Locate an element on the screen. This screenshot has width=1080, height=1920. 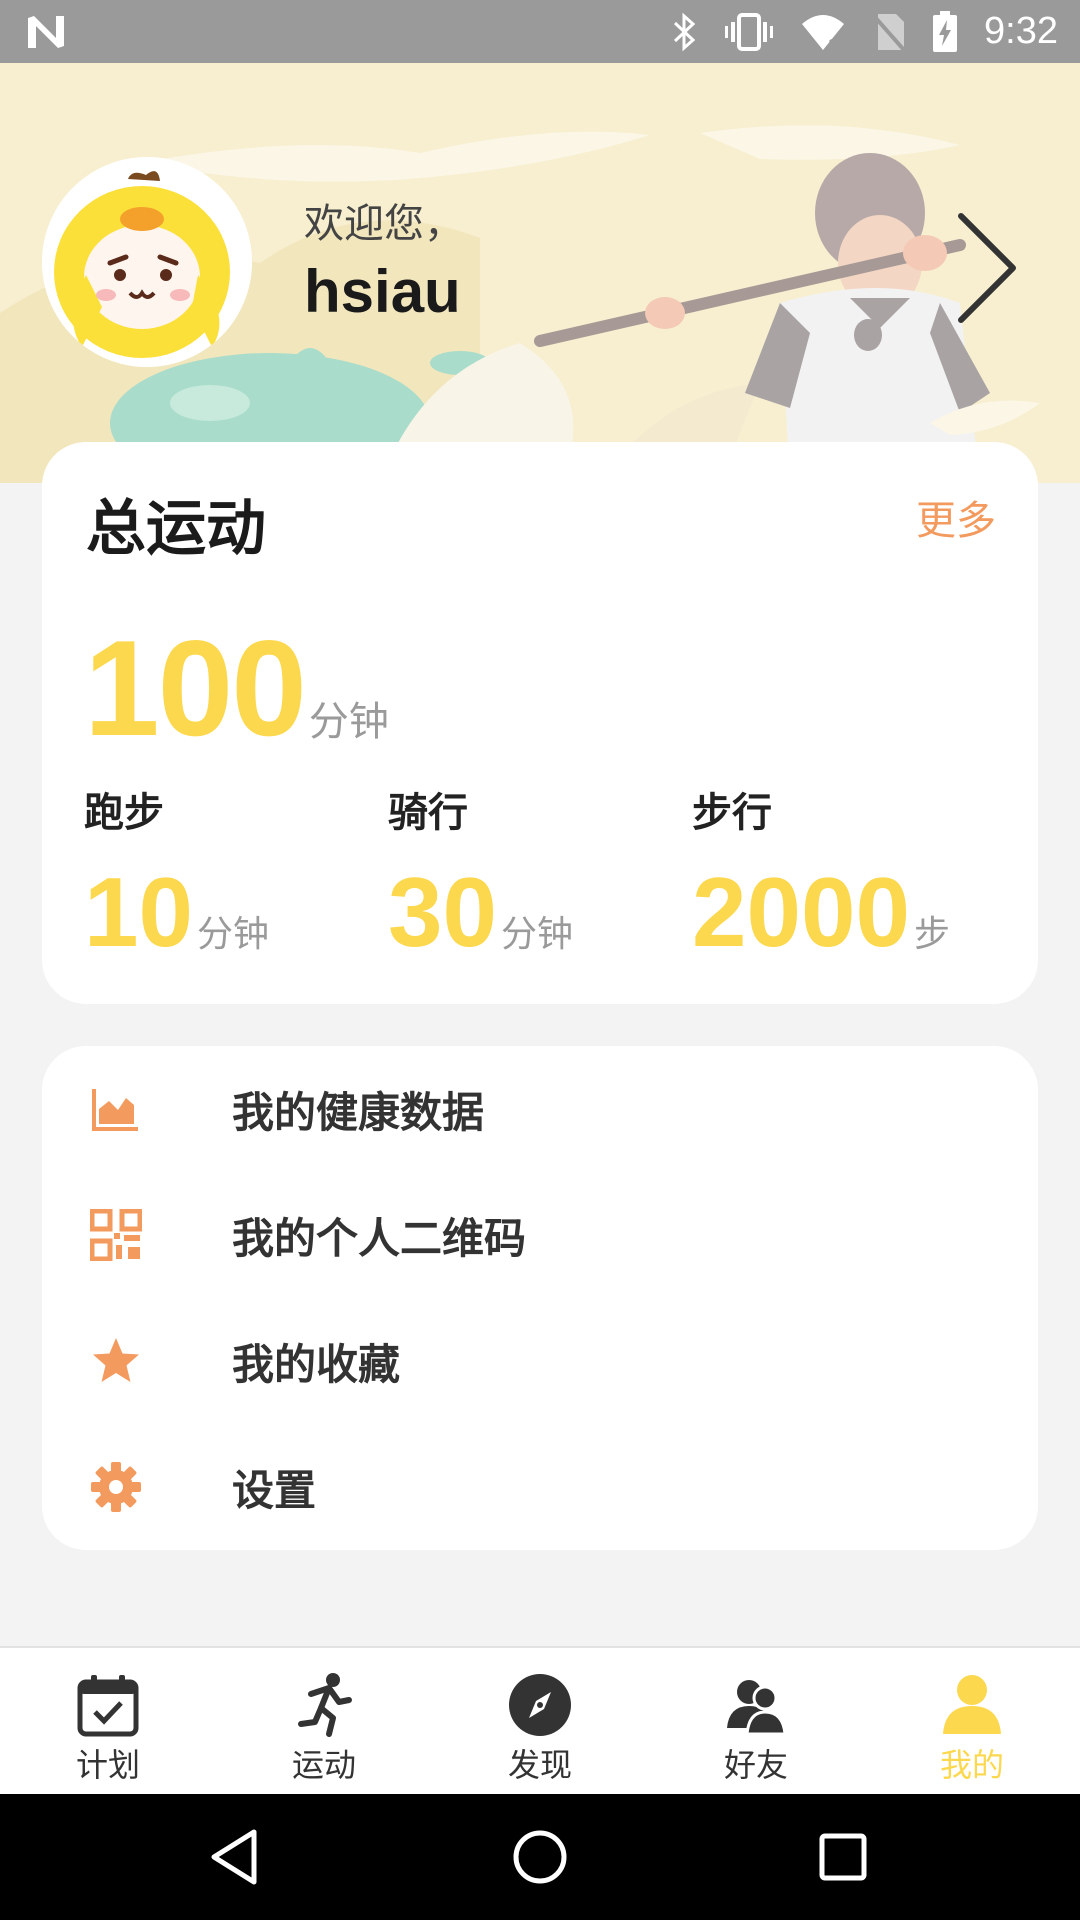
total-exercise: 100 分钟 is located at coordinates (236, 688).